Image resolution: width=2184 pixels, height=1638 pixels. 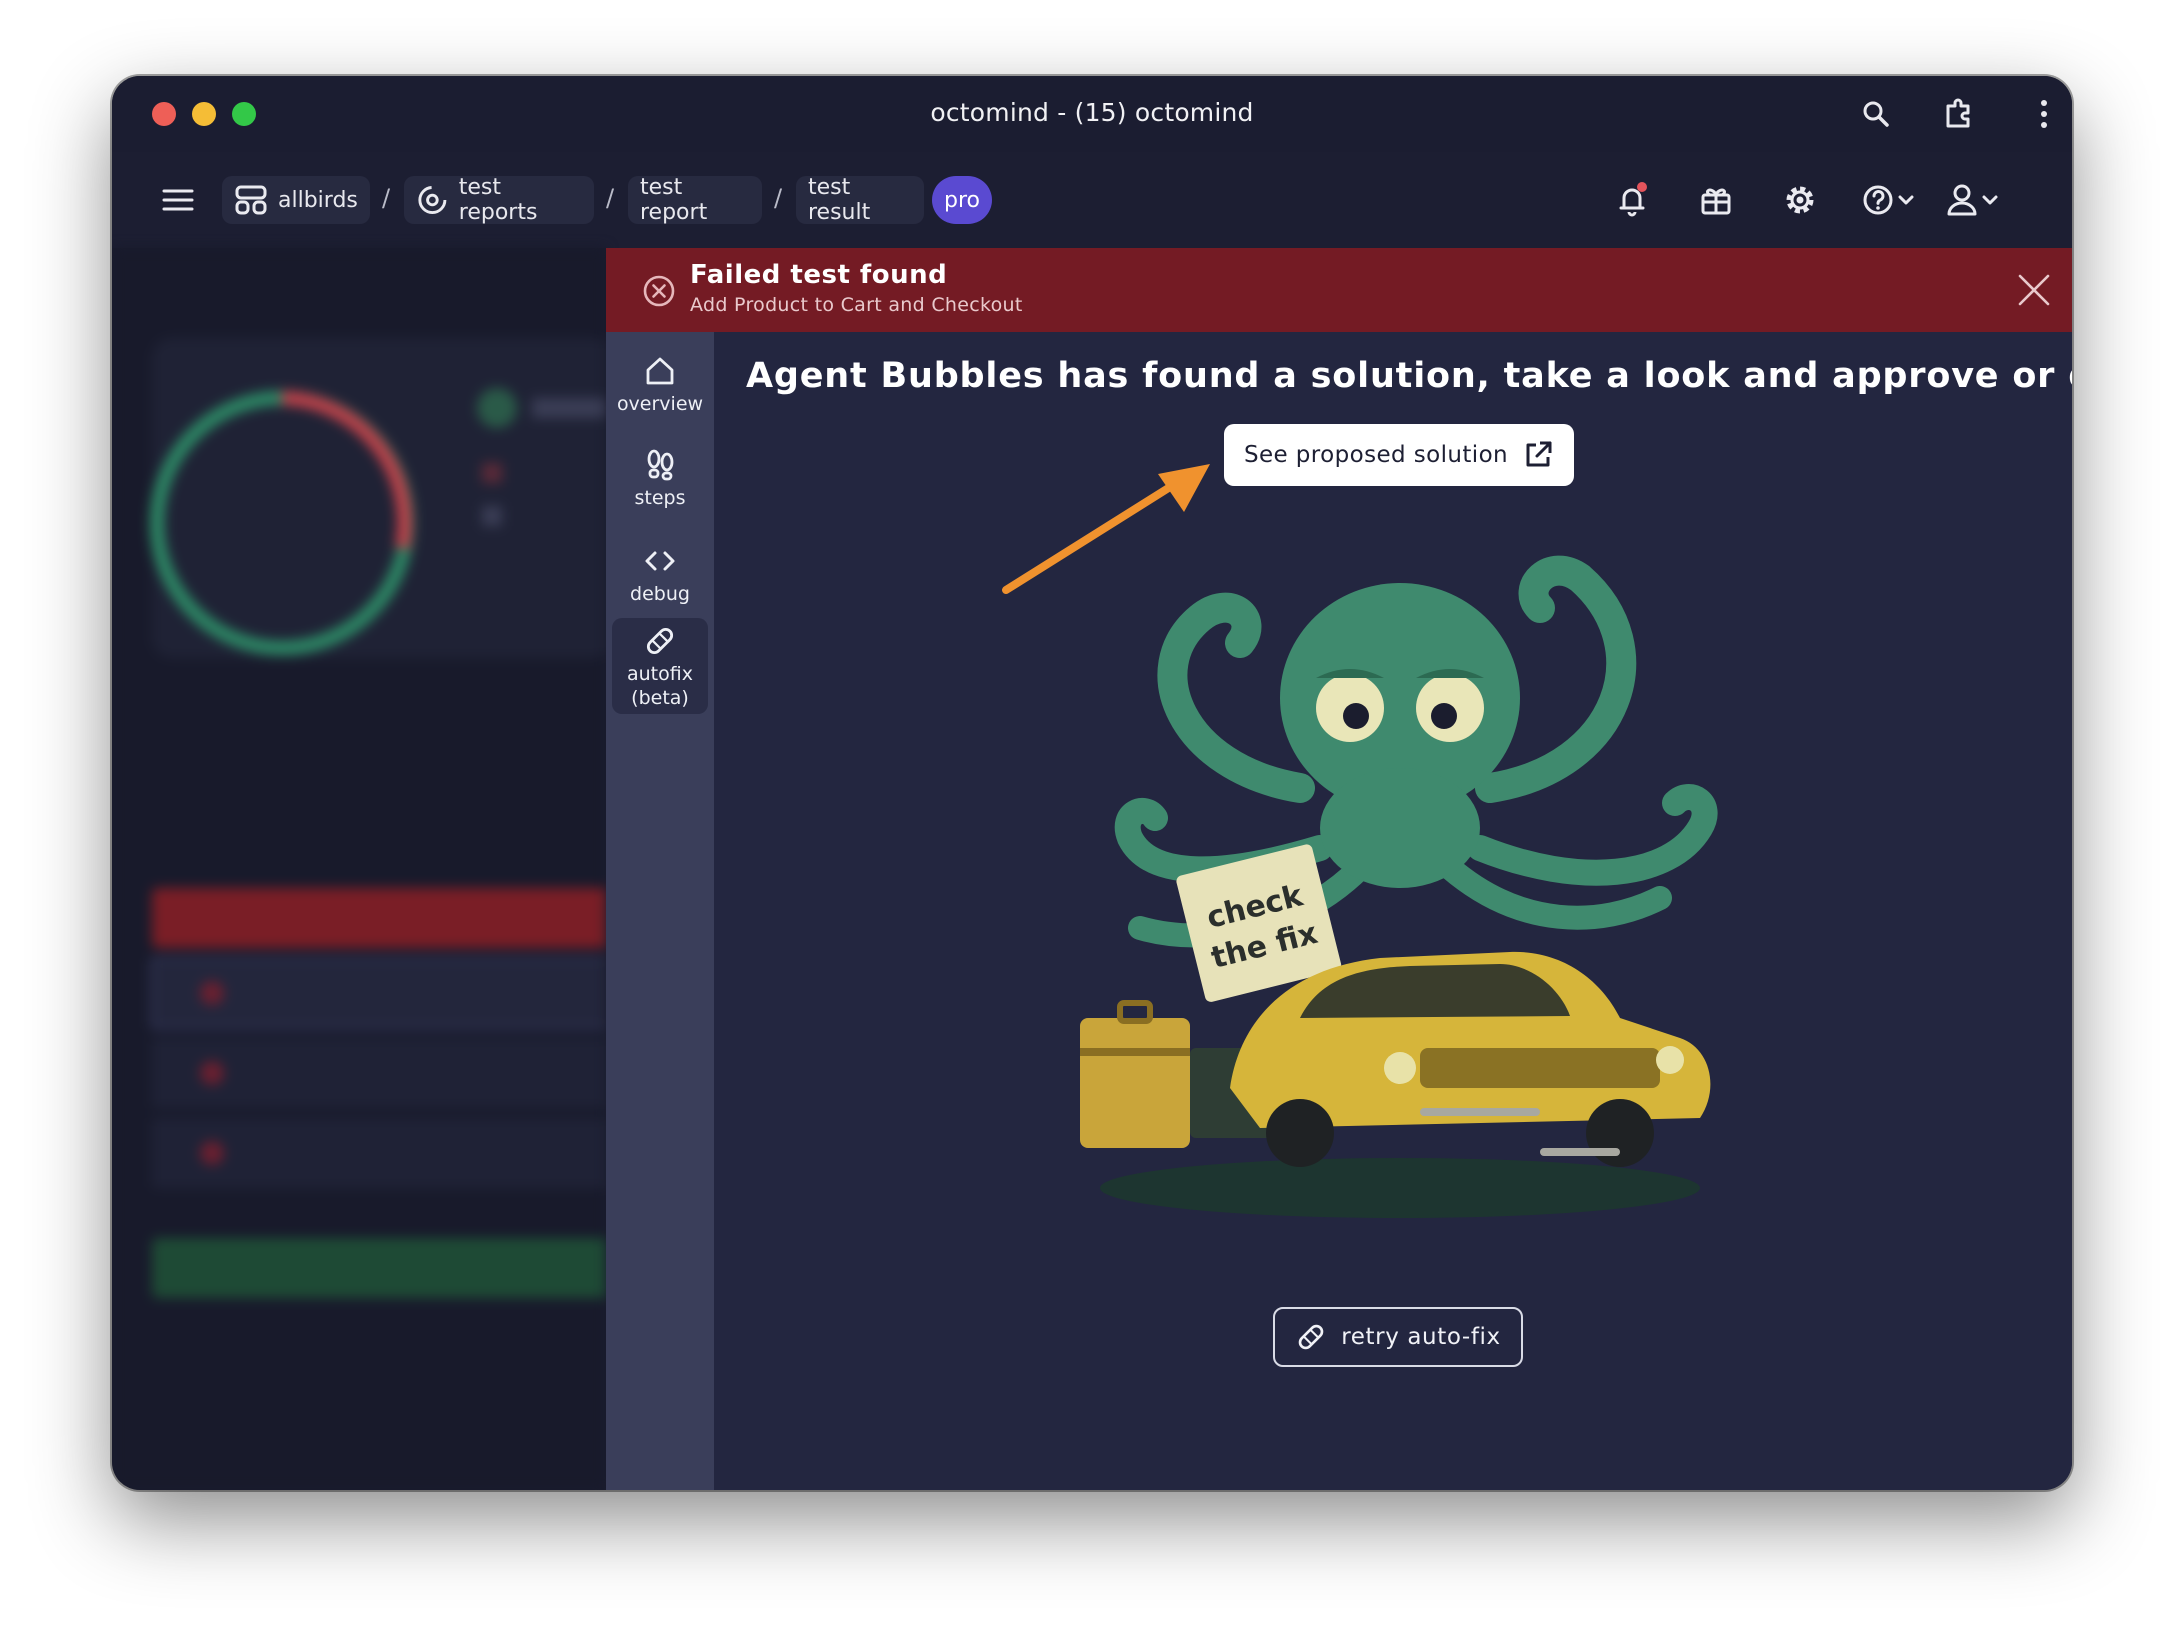 I want to click on zoom-icon, so click(x=1876, y=114).